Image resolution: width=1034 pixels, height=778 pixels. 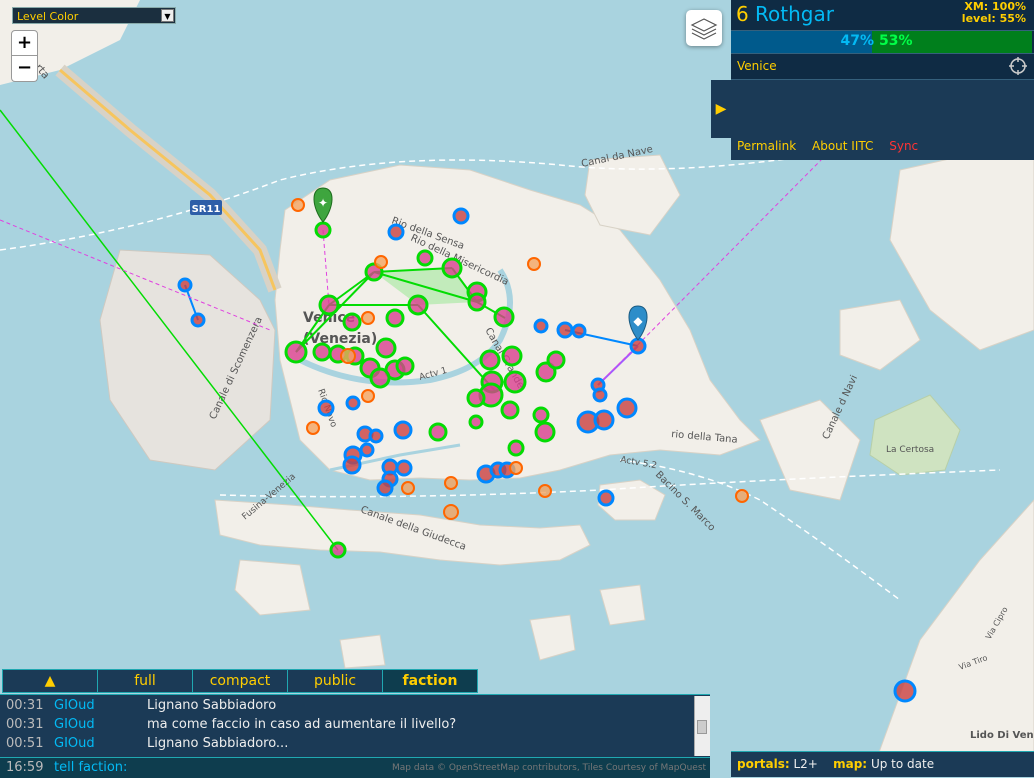 I want to click on map-status-label: map:, so click(x=850, y=764).